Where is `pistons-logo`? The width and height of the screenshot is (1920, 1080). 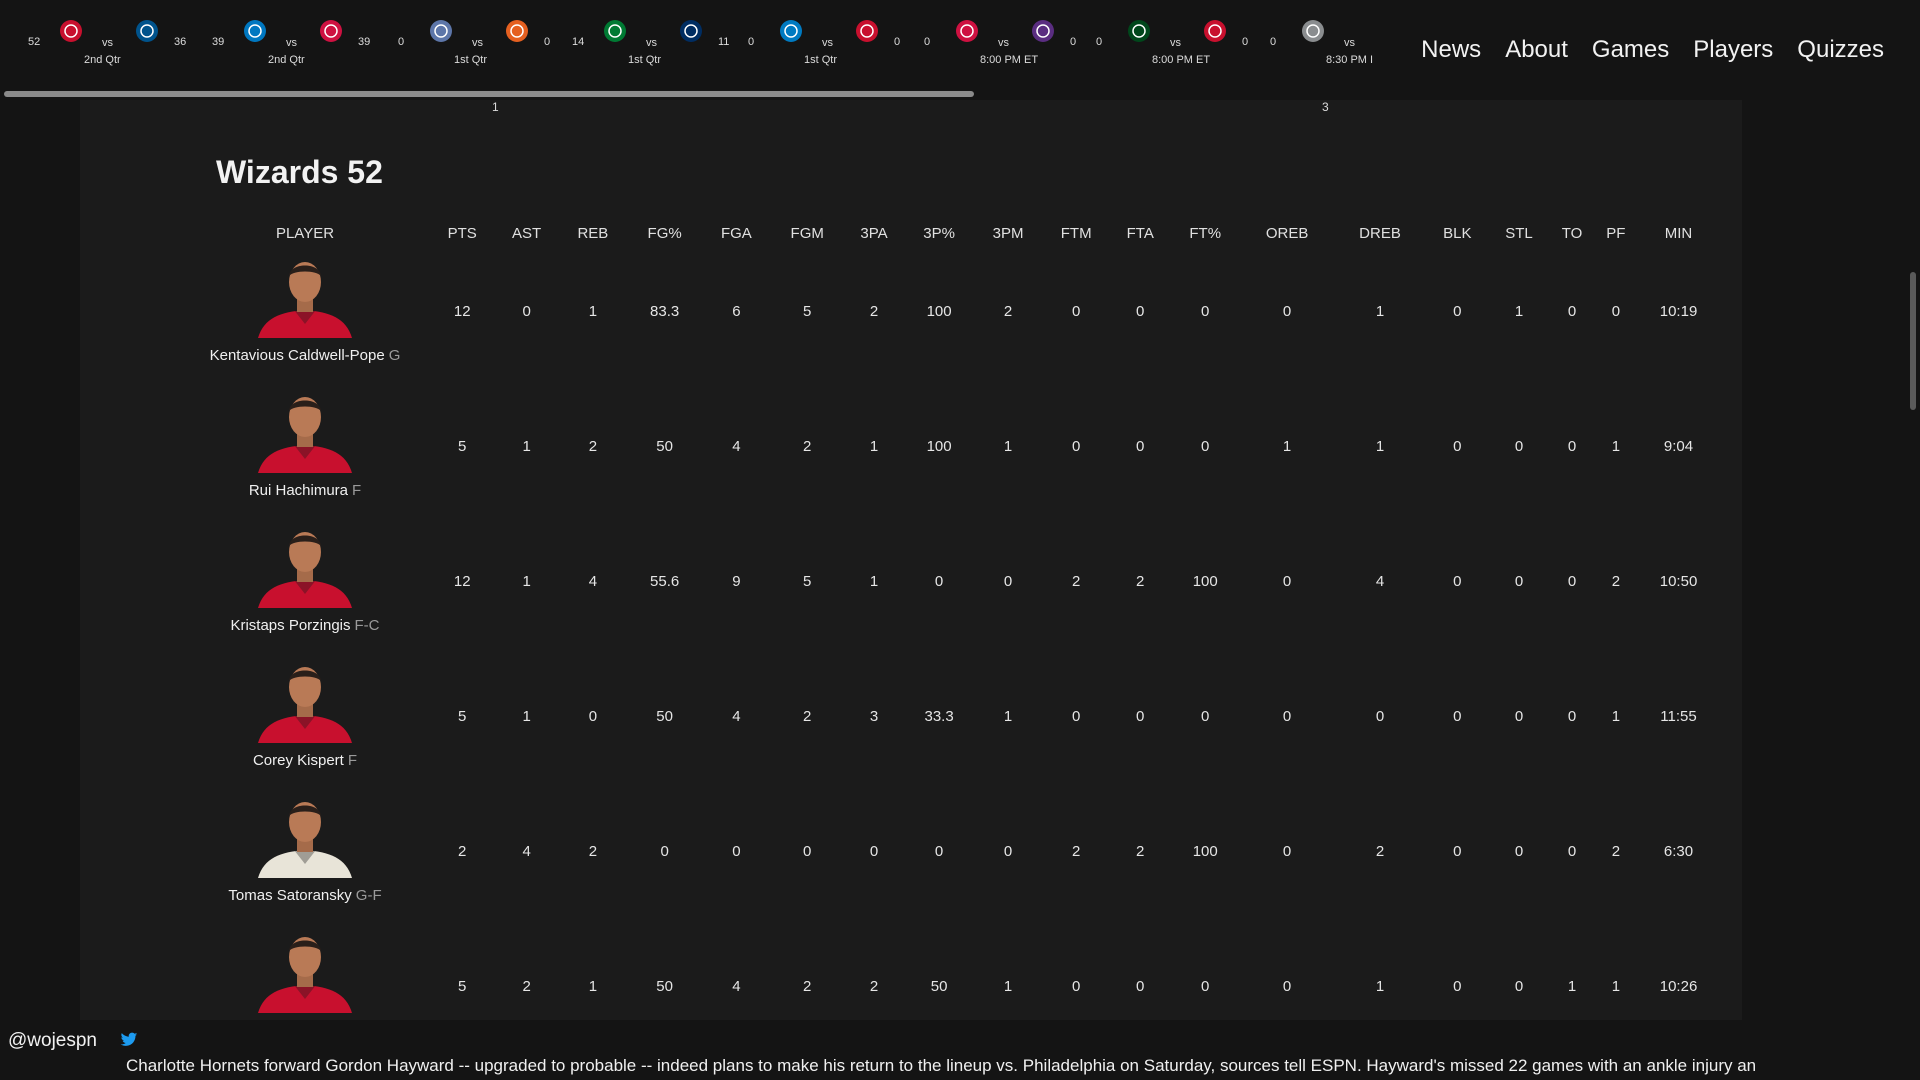
pistons-logo is located at coordinates (867, 31).